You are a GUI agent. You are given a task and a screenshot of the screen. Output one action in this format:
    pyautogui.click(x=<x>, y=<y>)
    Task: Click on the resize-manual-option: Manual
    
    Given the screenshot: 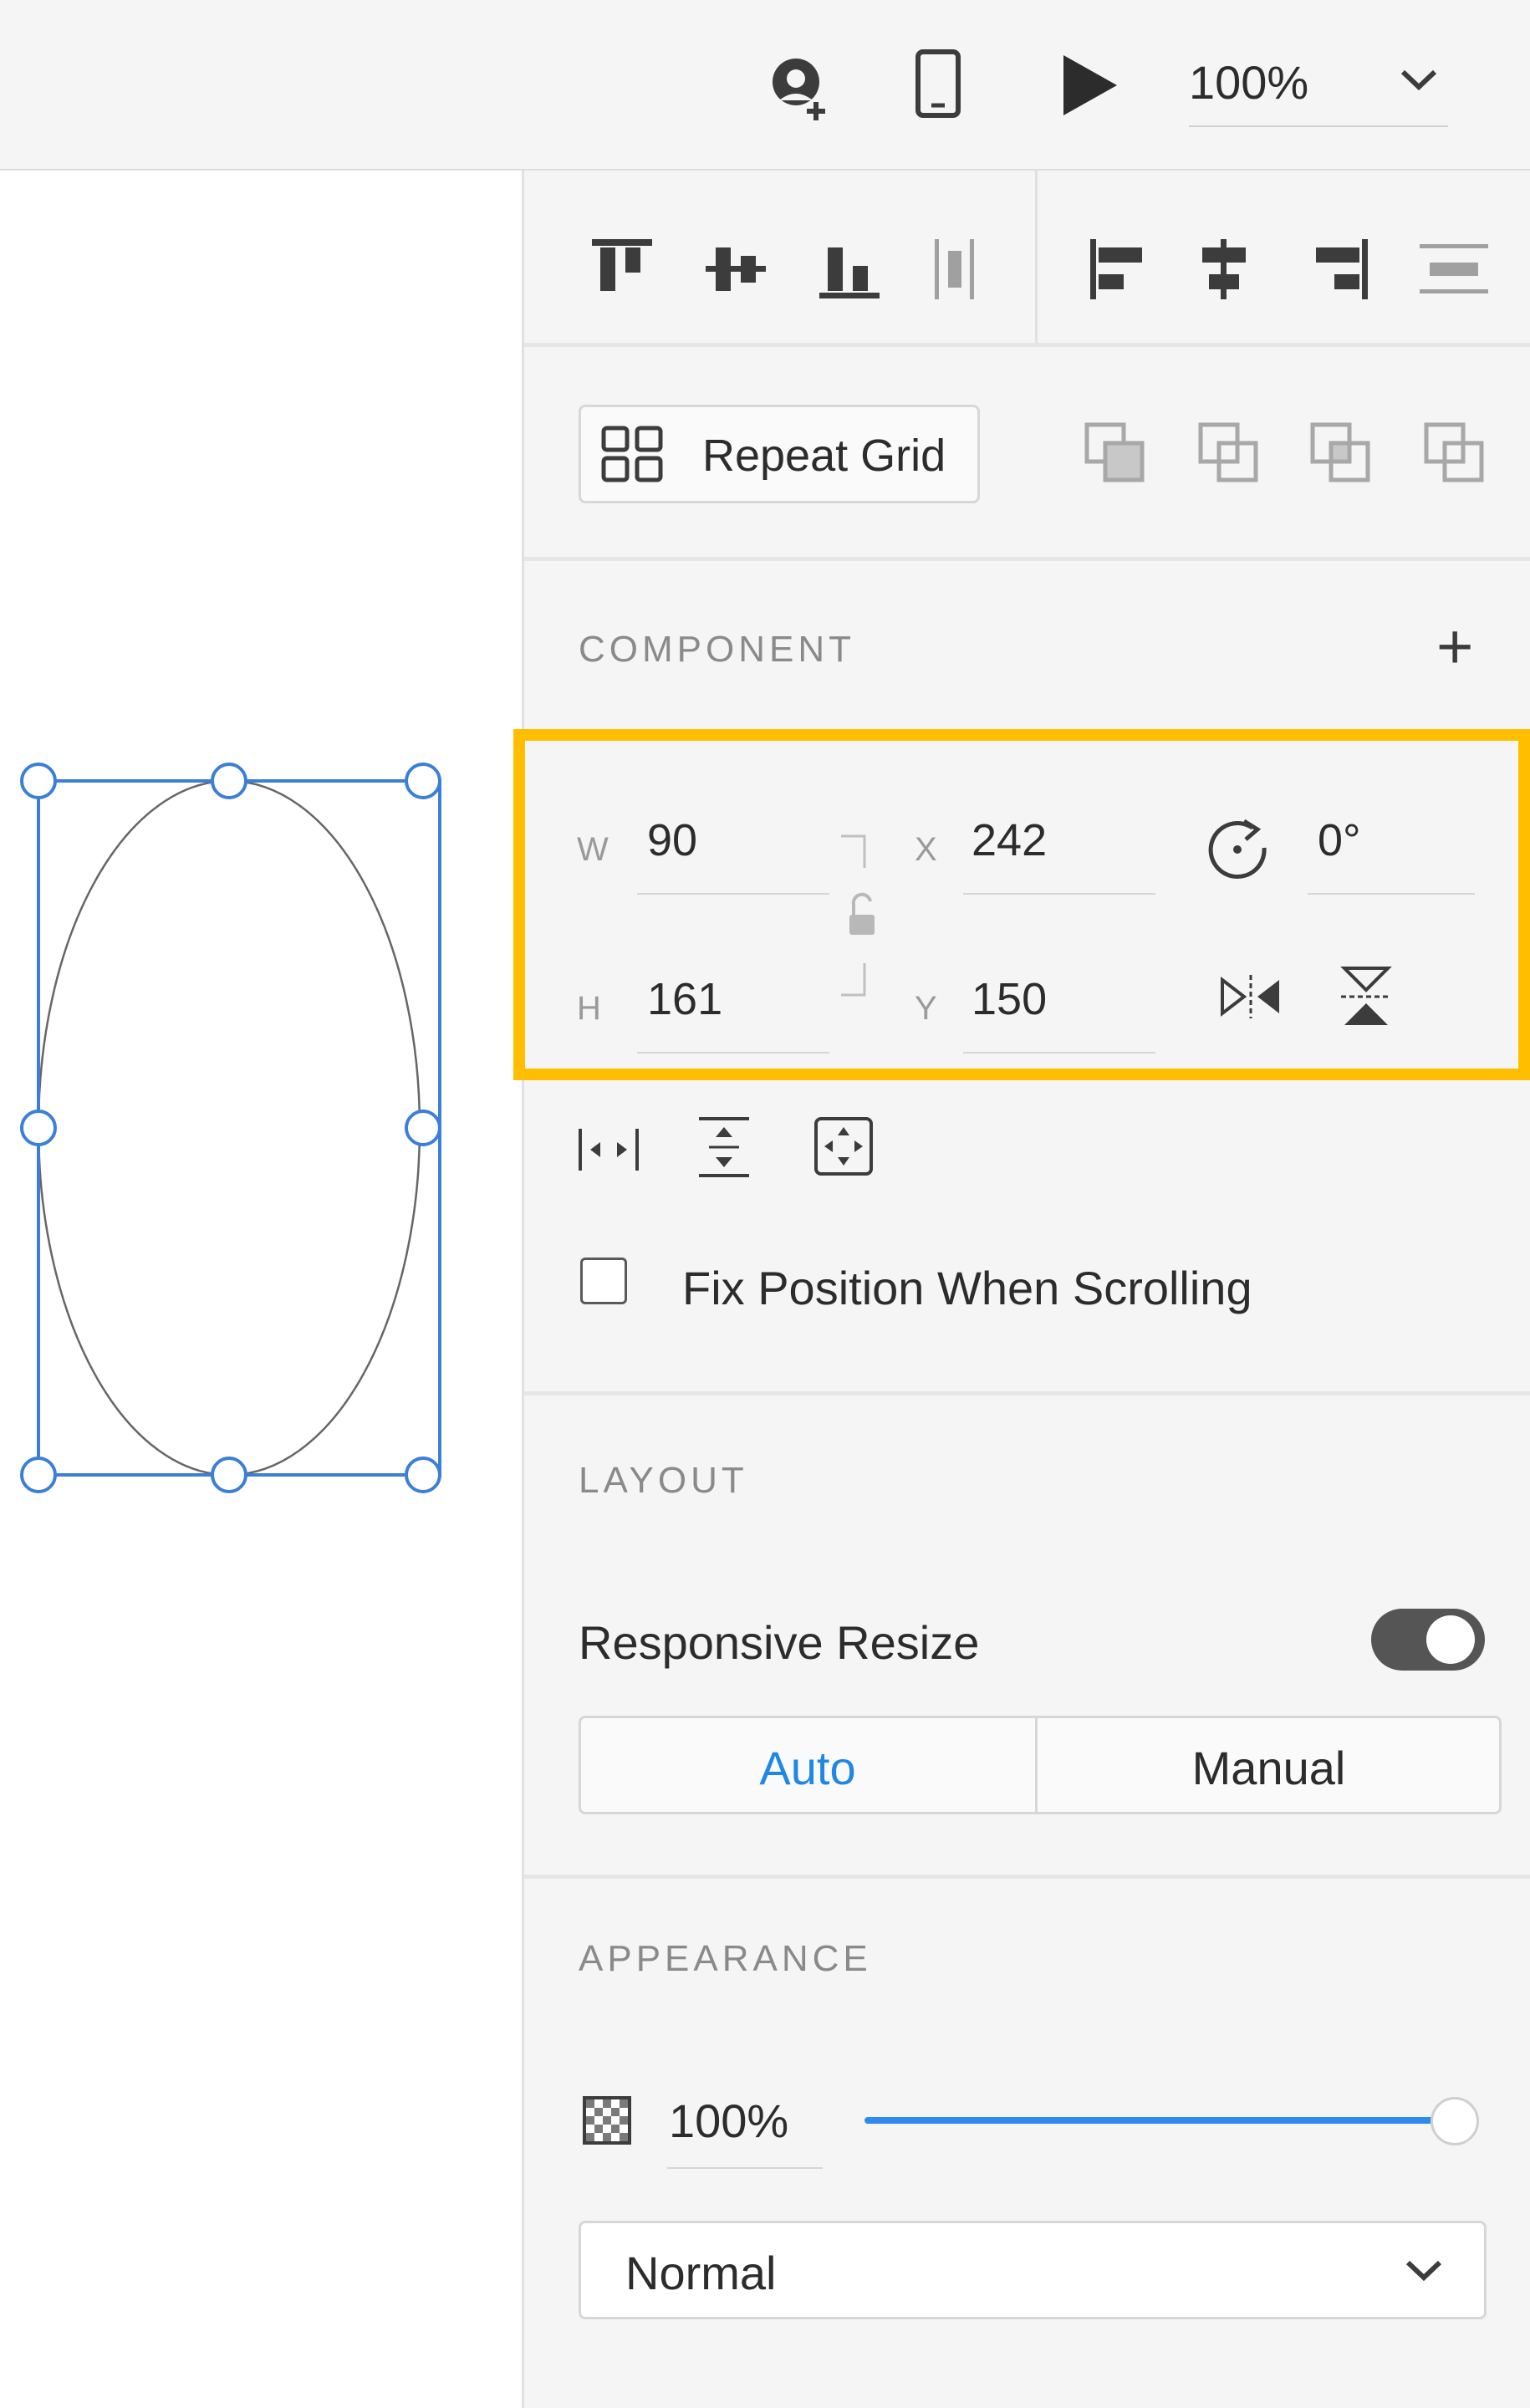 What is the action you would take?
    pyautogui.click(x=1269, y=1768)
    